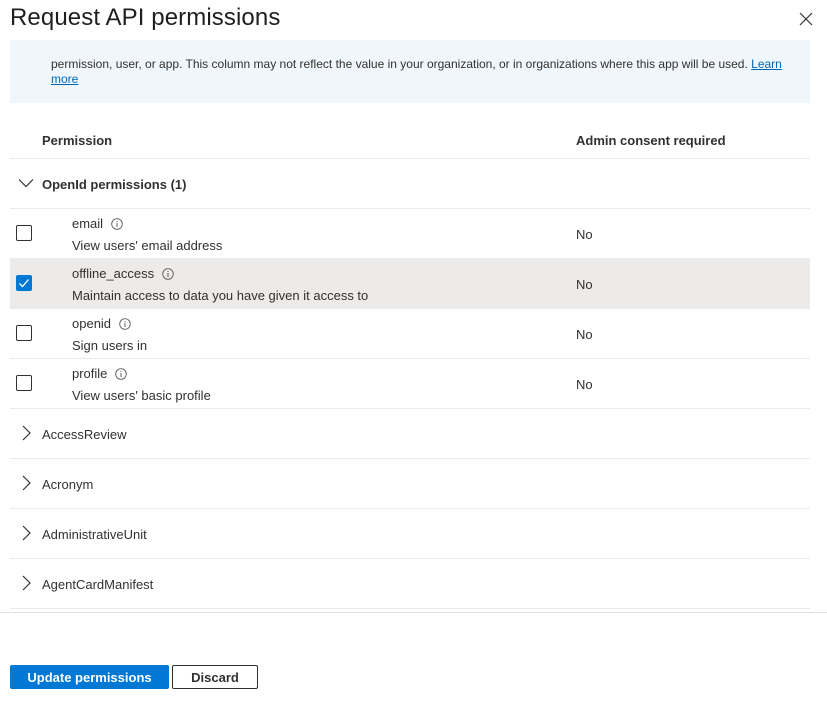  I want to click on checkmark-icon, so click(24, 283).